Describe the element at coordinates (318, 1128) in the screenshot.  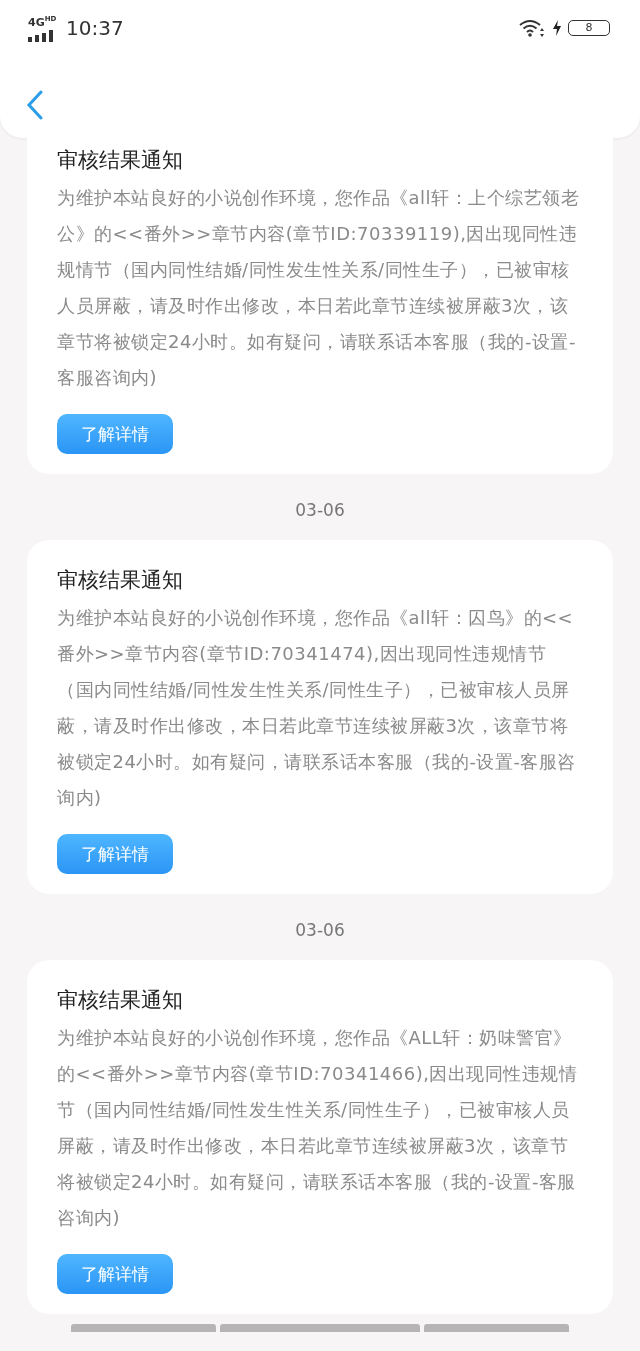
I see `notice-body: 为维护本站良好的小说创作环境，您作品《ALL轩：奶味警官》的<<番外>>章节内容(章节ID:70341466),因出现同性违规情节（国内同性结婚/同性发生性关系/同性生子），已被审核人员屏蔽，请及时作出修改，本日若此章节连续被屏蔽3次，该章节将被锁定24小时。如有疑问，请联系话本客服（我的-设置-客服咨询内)` at that location.